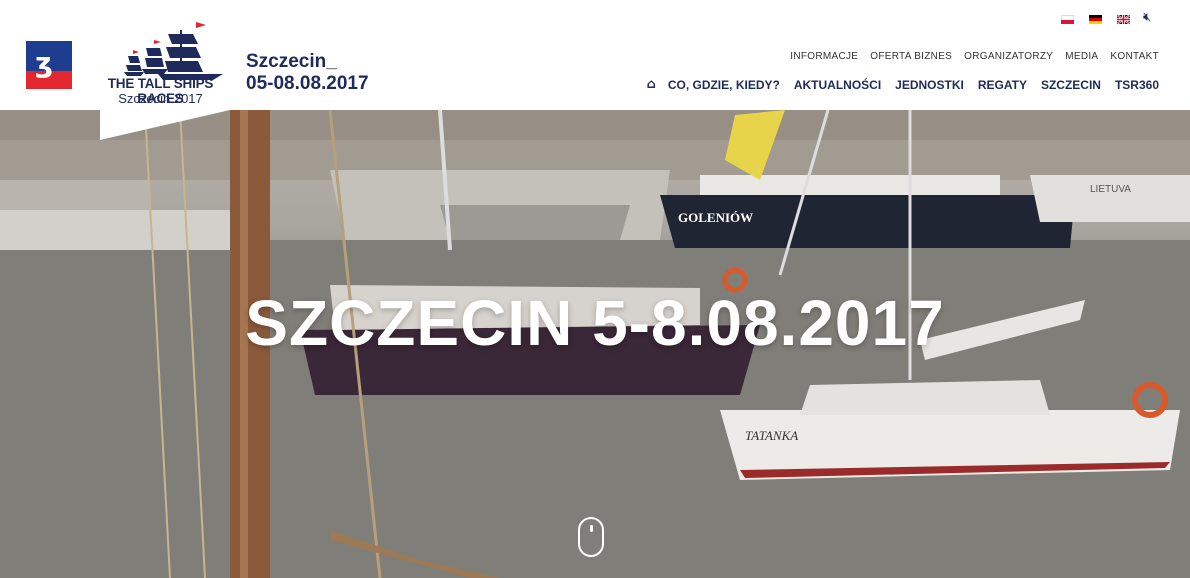 The width and height of the screenshot is (1190, 578). Describe the element at coordinates (1134, 56) in the screenshot. I see `top-nav-kontakt: KONTAKT` at that location.